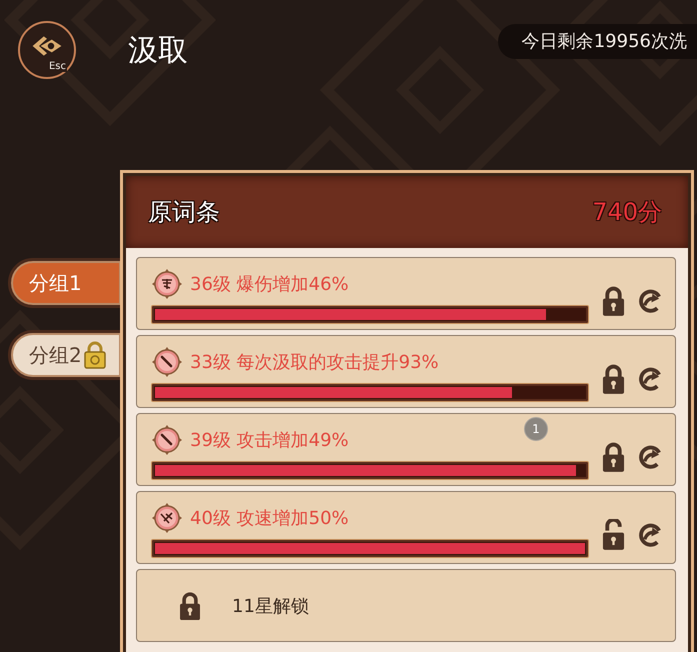  What do you see at coordinates (269, 518) in the screenshot?
I see `affix-text: 40级 攻速增加50%` at bounding box center [269, 518].